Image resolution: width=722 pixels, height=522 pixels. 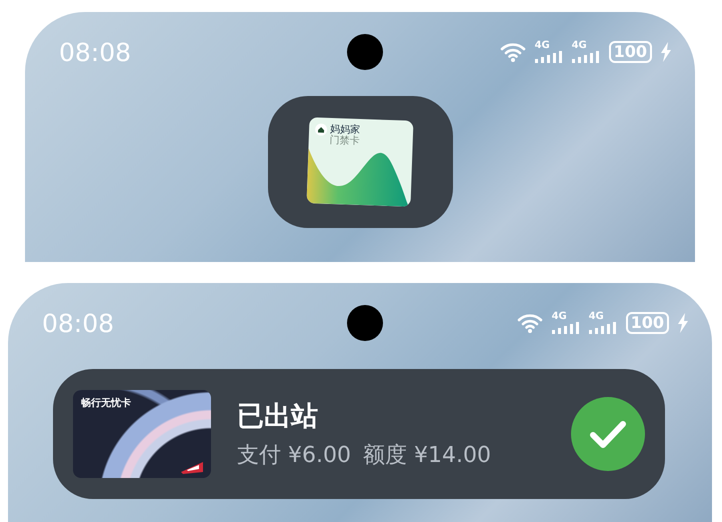 I want to click on fare-detail: 额度 ¥14.00, so click(x=426, y=456).